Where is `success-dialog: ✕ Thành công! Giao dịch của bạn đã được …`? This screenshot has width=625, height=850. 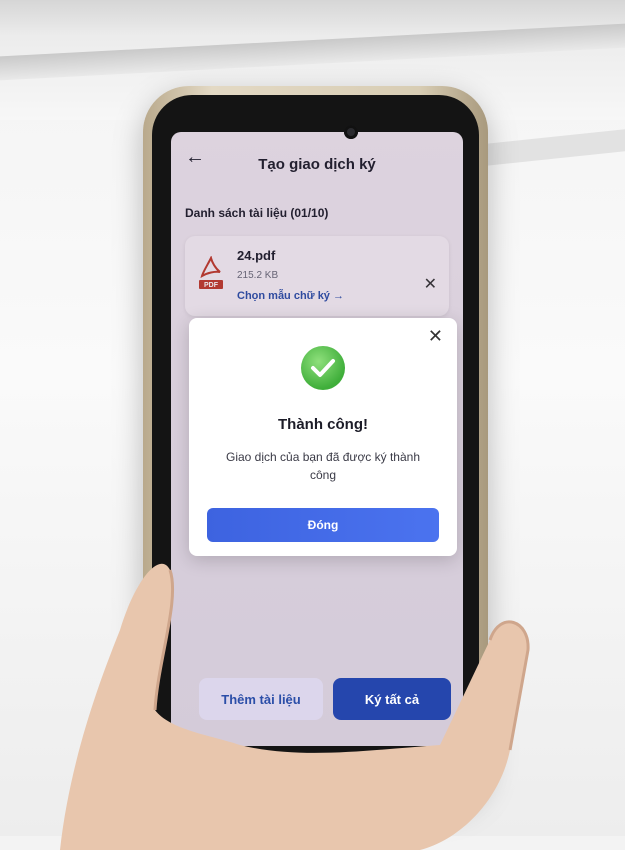
success-dialog: ✕ Thành công! Giao dịch của bạn đã được … is located at coordinates (323, 437).